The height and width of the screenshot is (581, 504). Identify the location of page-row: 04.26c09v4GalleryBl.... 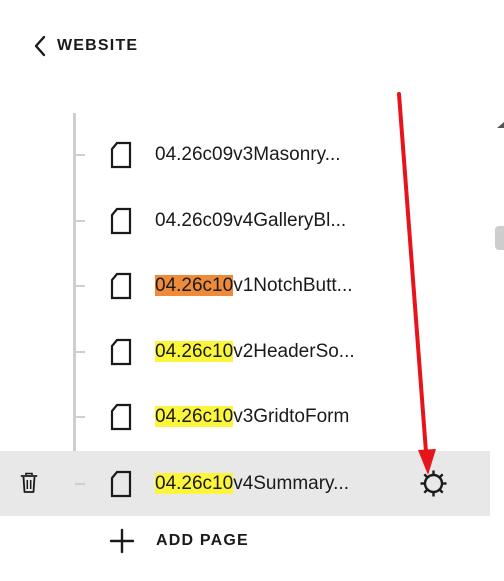
(245, 220).